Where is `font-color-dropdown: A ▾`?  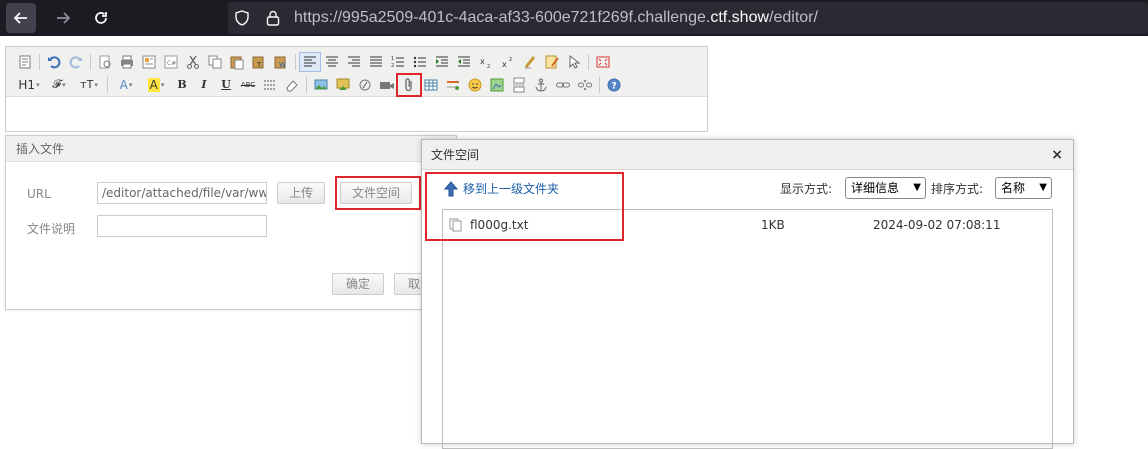 font-color-dropdown: A ▾ is located at coordinates (126, 85).